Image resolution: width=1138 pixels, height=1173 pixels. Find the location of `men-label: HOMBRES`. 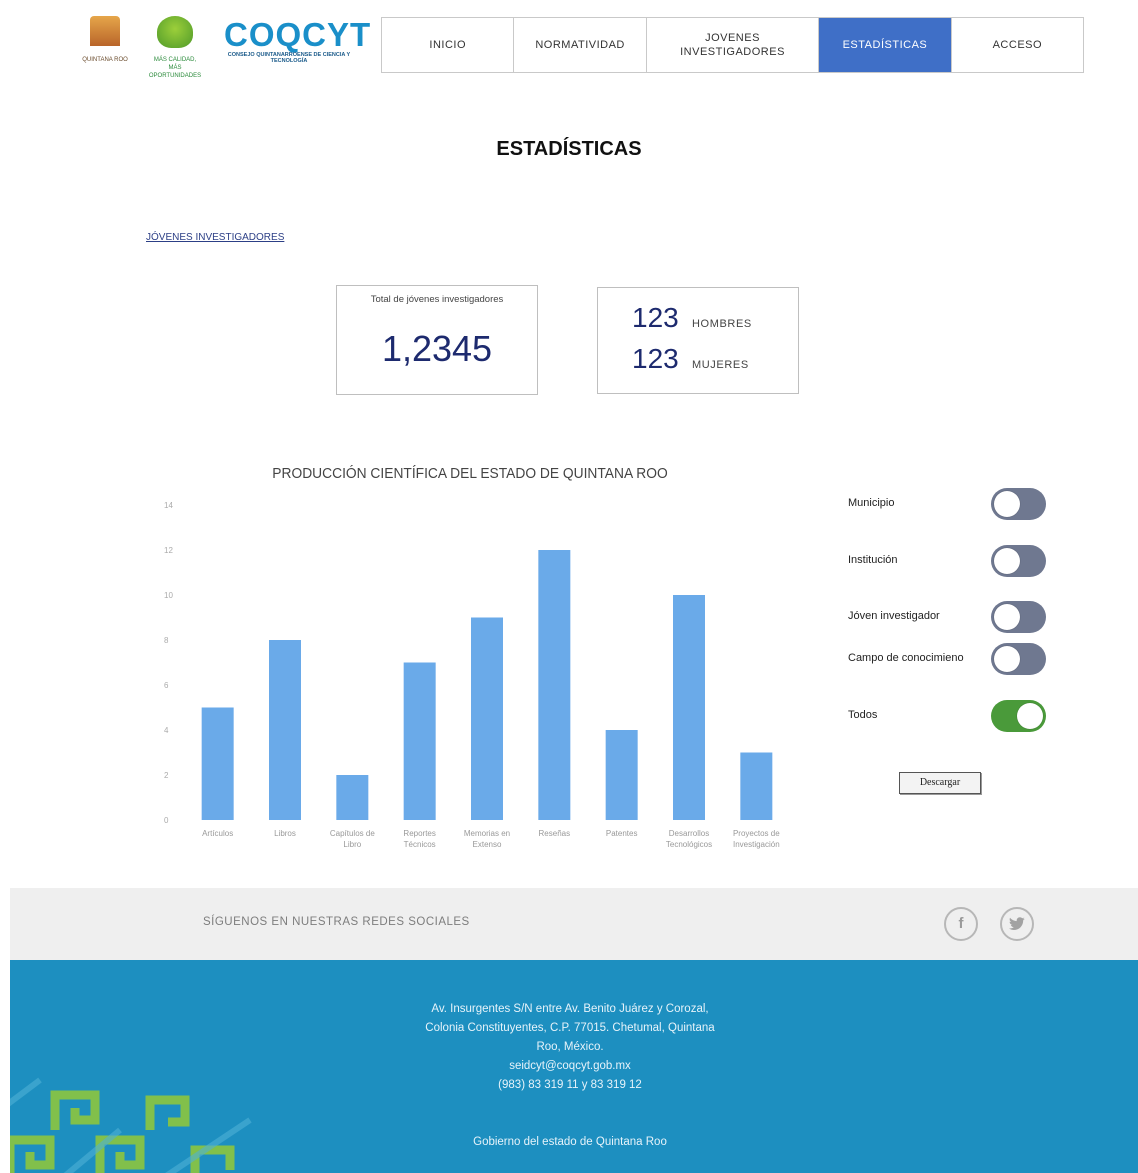

men-label: HOMBRES is located at coordinates (722, 324).